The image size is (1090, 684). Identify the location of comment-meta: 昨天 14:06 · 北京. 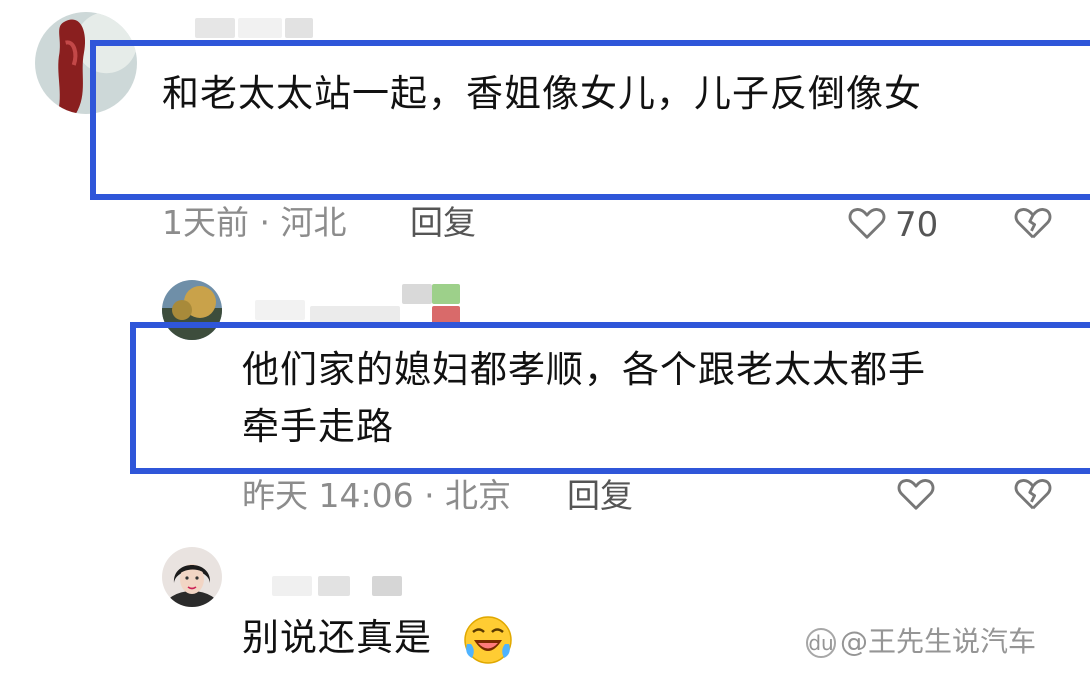
(377, 495).